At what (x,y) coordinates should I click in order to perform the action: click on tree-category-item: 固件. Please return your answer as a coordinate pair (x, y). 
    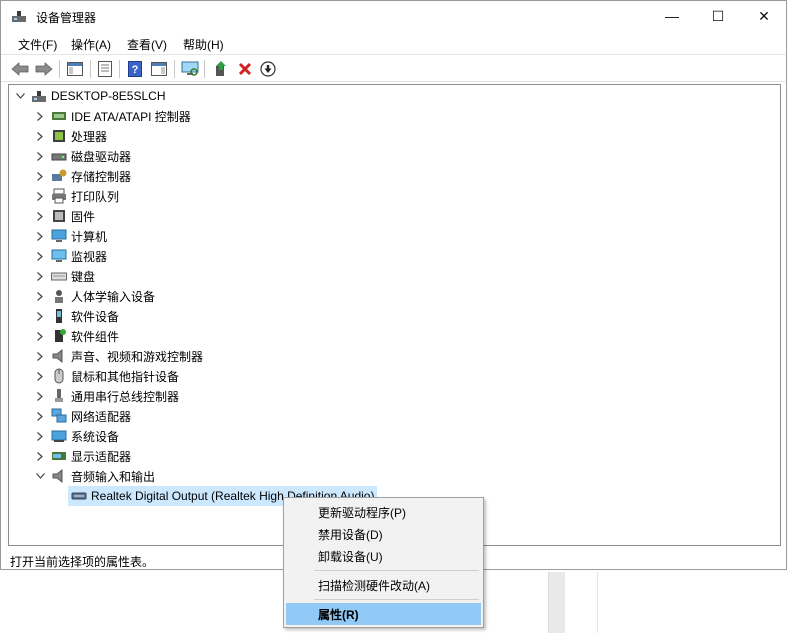
    Looking at the image, I should click on (65, 216).